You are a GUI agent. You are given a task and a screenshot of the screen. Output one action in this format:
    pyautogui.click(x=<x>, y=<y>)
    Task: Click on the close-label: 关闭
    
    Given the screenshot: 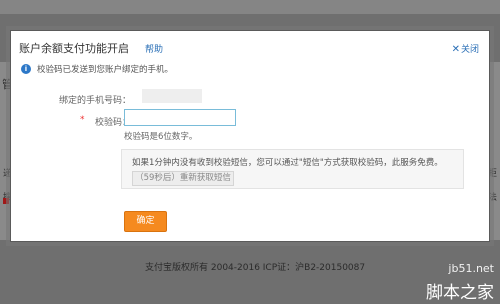 What is the action you would take?
    pyautogui.click(x=469, y=50)
    